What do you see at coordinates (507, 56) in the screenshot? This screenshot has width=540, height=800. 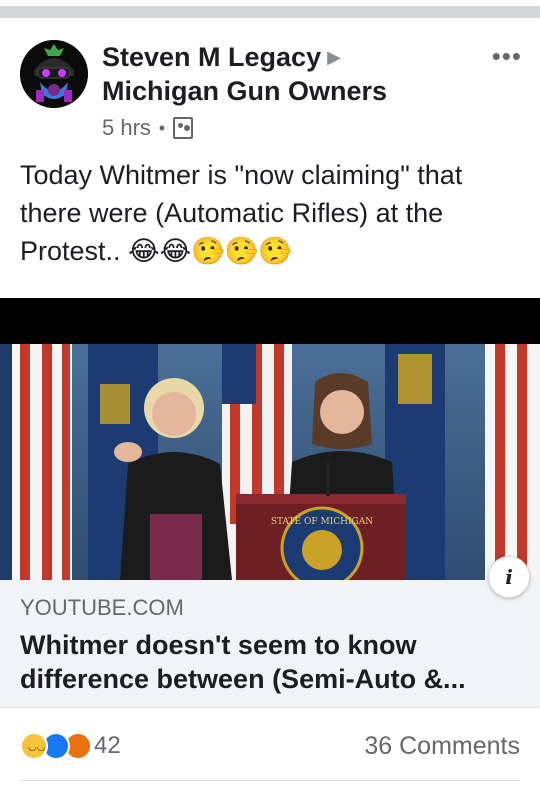 I see `more-horizontal-icon: •••` at bounding box center [507, 56].